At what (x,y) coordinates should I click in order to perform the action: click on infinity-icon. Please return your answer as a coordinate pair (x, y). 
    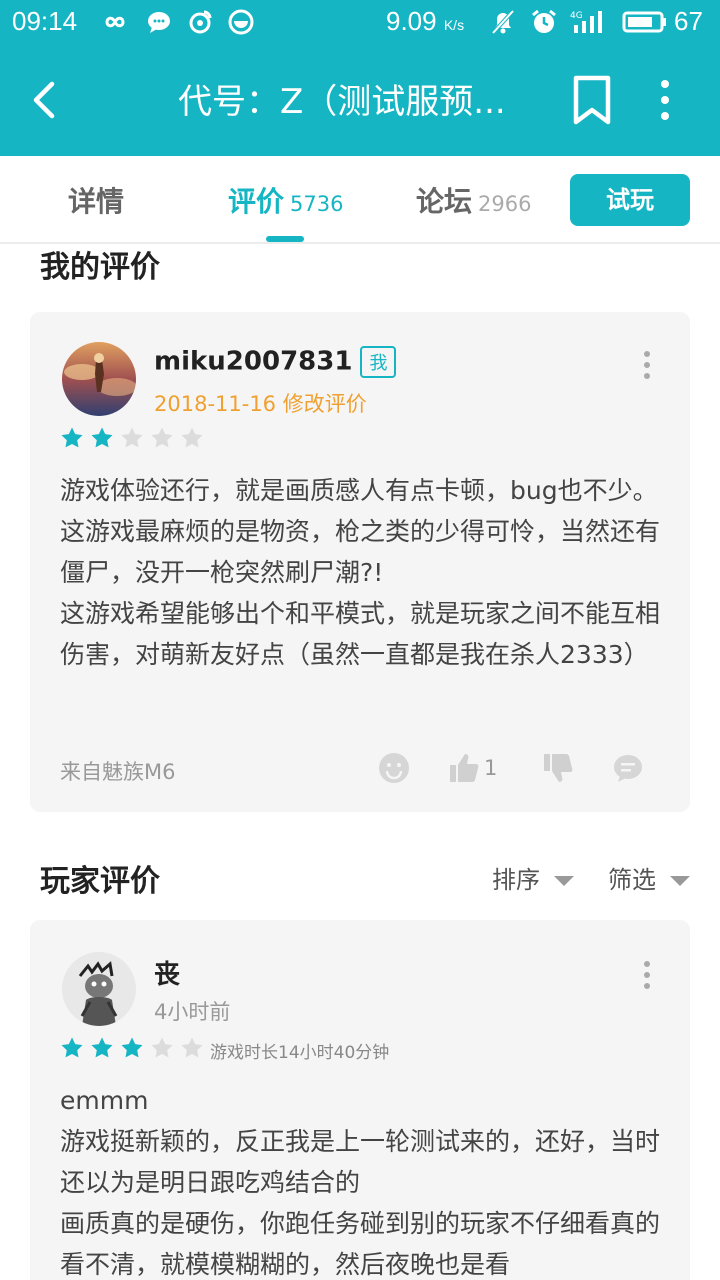
    Looking at the image, I should click on (115, 22).